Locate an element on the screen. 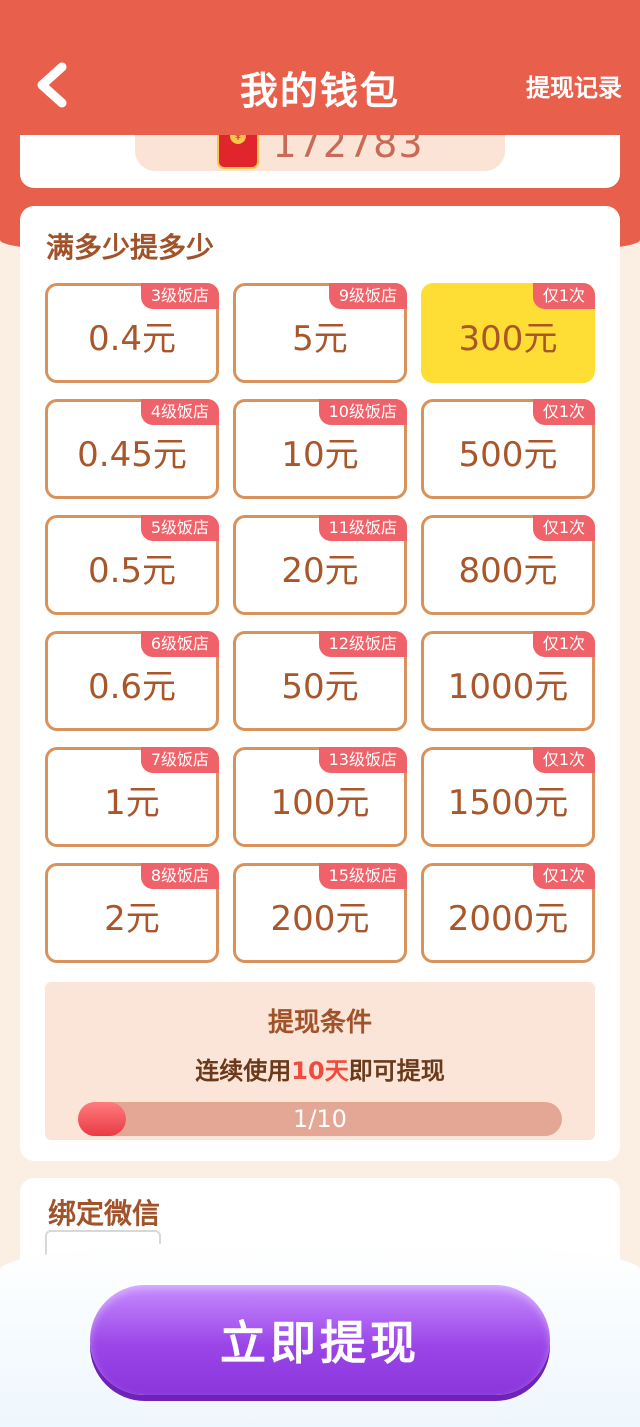 This screenshot has width=640, height=1427. balance-pill: ¥ 172783 is located at coordinates (320, 153).